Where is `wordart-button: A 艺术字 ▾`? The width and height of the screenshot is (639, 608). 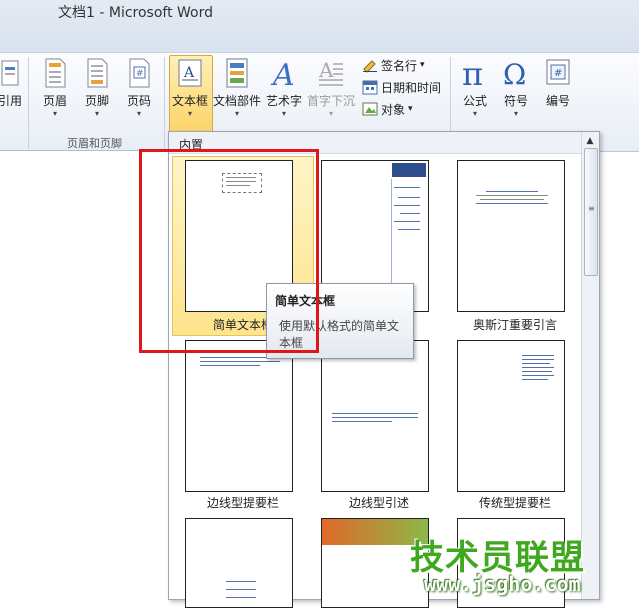
wordart-button: A 艺术字 ▾ is located at coordinates (284, 88).